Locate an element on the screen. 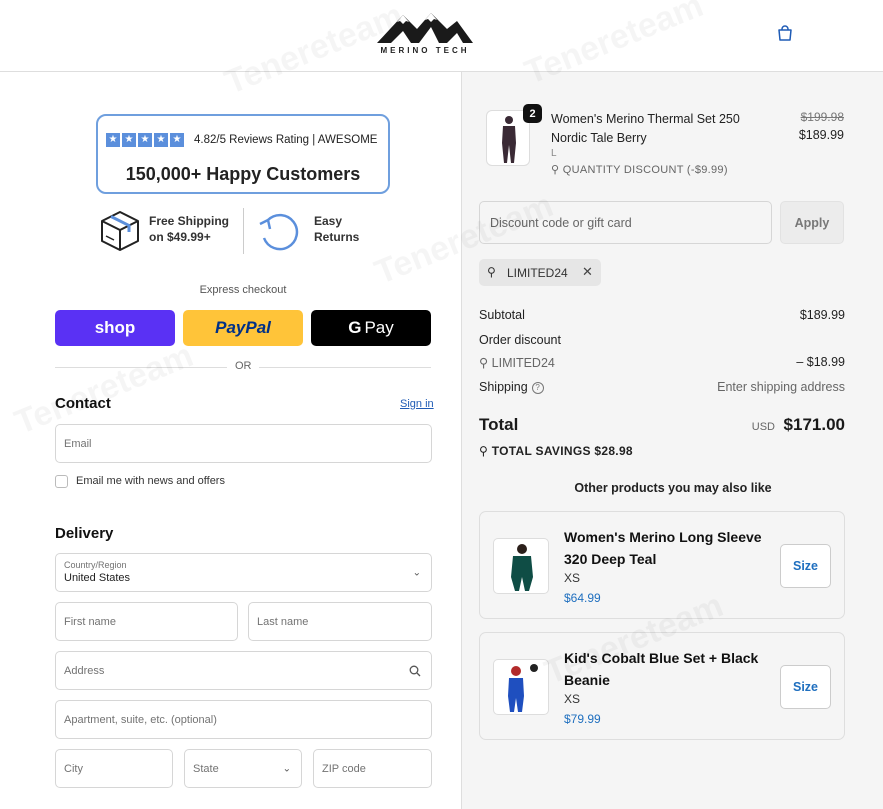  last-name-field: Last name is located at coordinates (340, 621).